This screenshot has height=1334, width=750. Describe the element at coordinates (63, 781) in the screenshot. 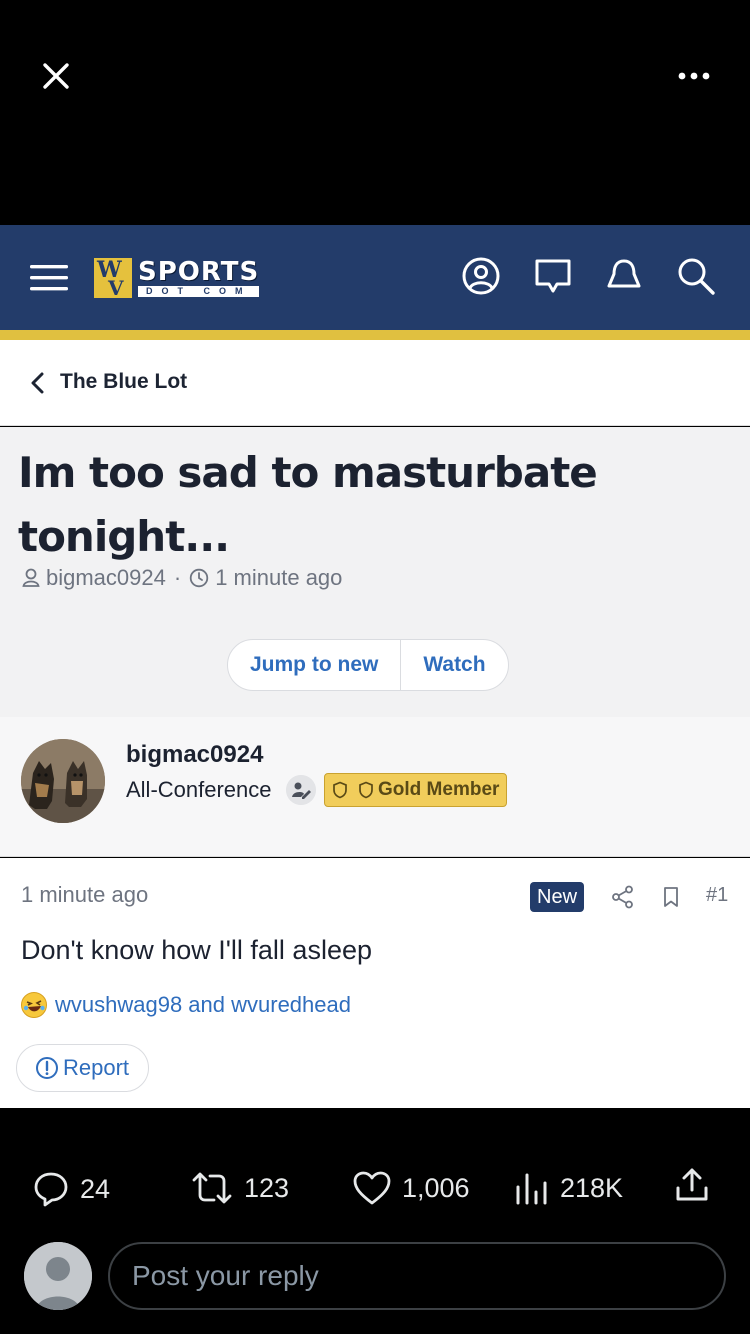

I see `avatar` at that location.